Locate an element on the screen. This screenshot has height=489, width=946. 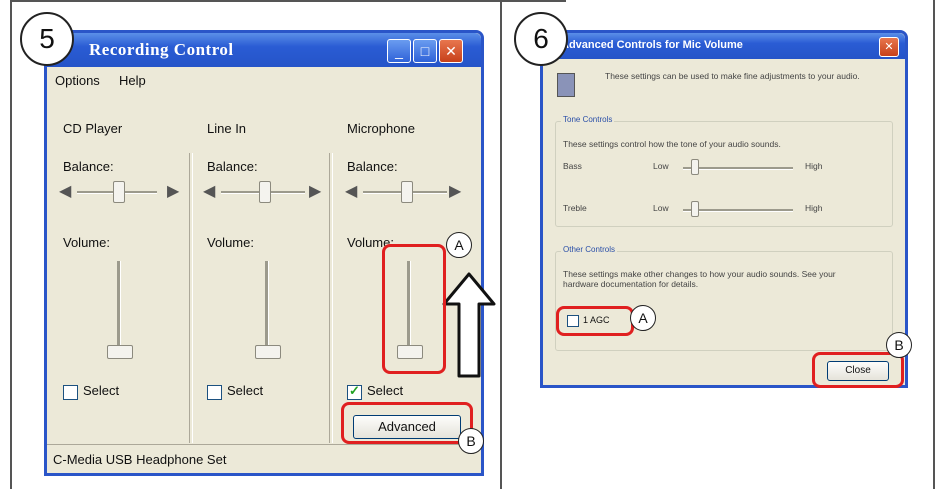
treble-slider-thumb is located at coordinates (695, 209).